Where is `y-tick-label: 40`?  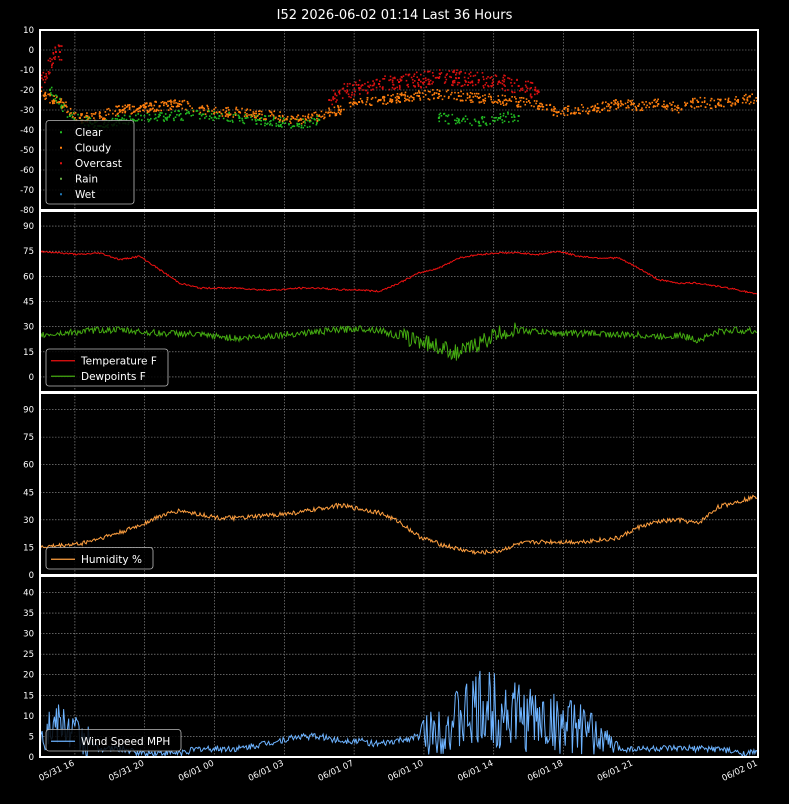
y-tick-label: 40 is located at coordinates (28, 593).